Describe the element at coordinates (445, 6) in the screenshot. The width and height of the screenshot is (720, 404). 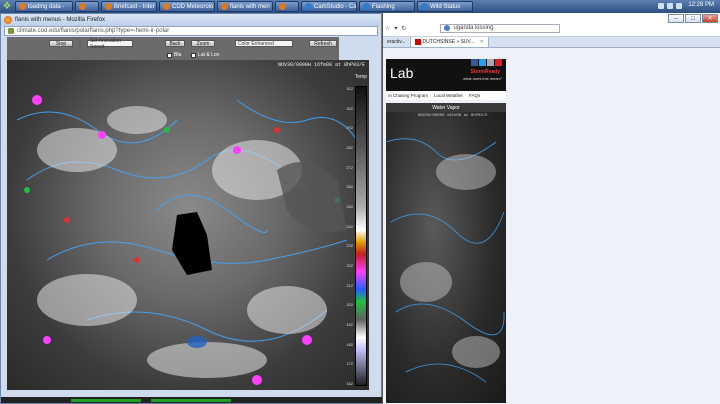
I see `taskbar-item-9: Wild Status` at that location.